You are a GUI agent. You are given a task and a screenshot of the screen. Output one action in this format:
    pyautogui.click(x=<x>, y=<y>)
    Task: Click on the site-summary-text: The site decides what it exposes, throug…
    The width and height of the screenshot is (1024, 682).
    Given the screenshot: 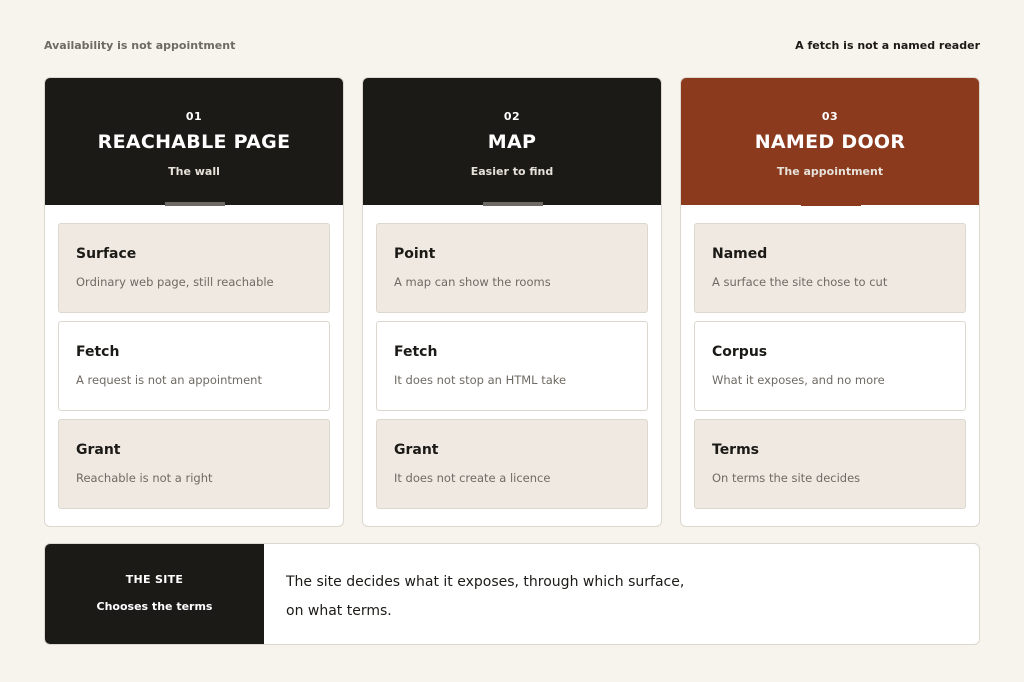 What is the action you would take?
    pyautogui.click(x=474, y=594)
    